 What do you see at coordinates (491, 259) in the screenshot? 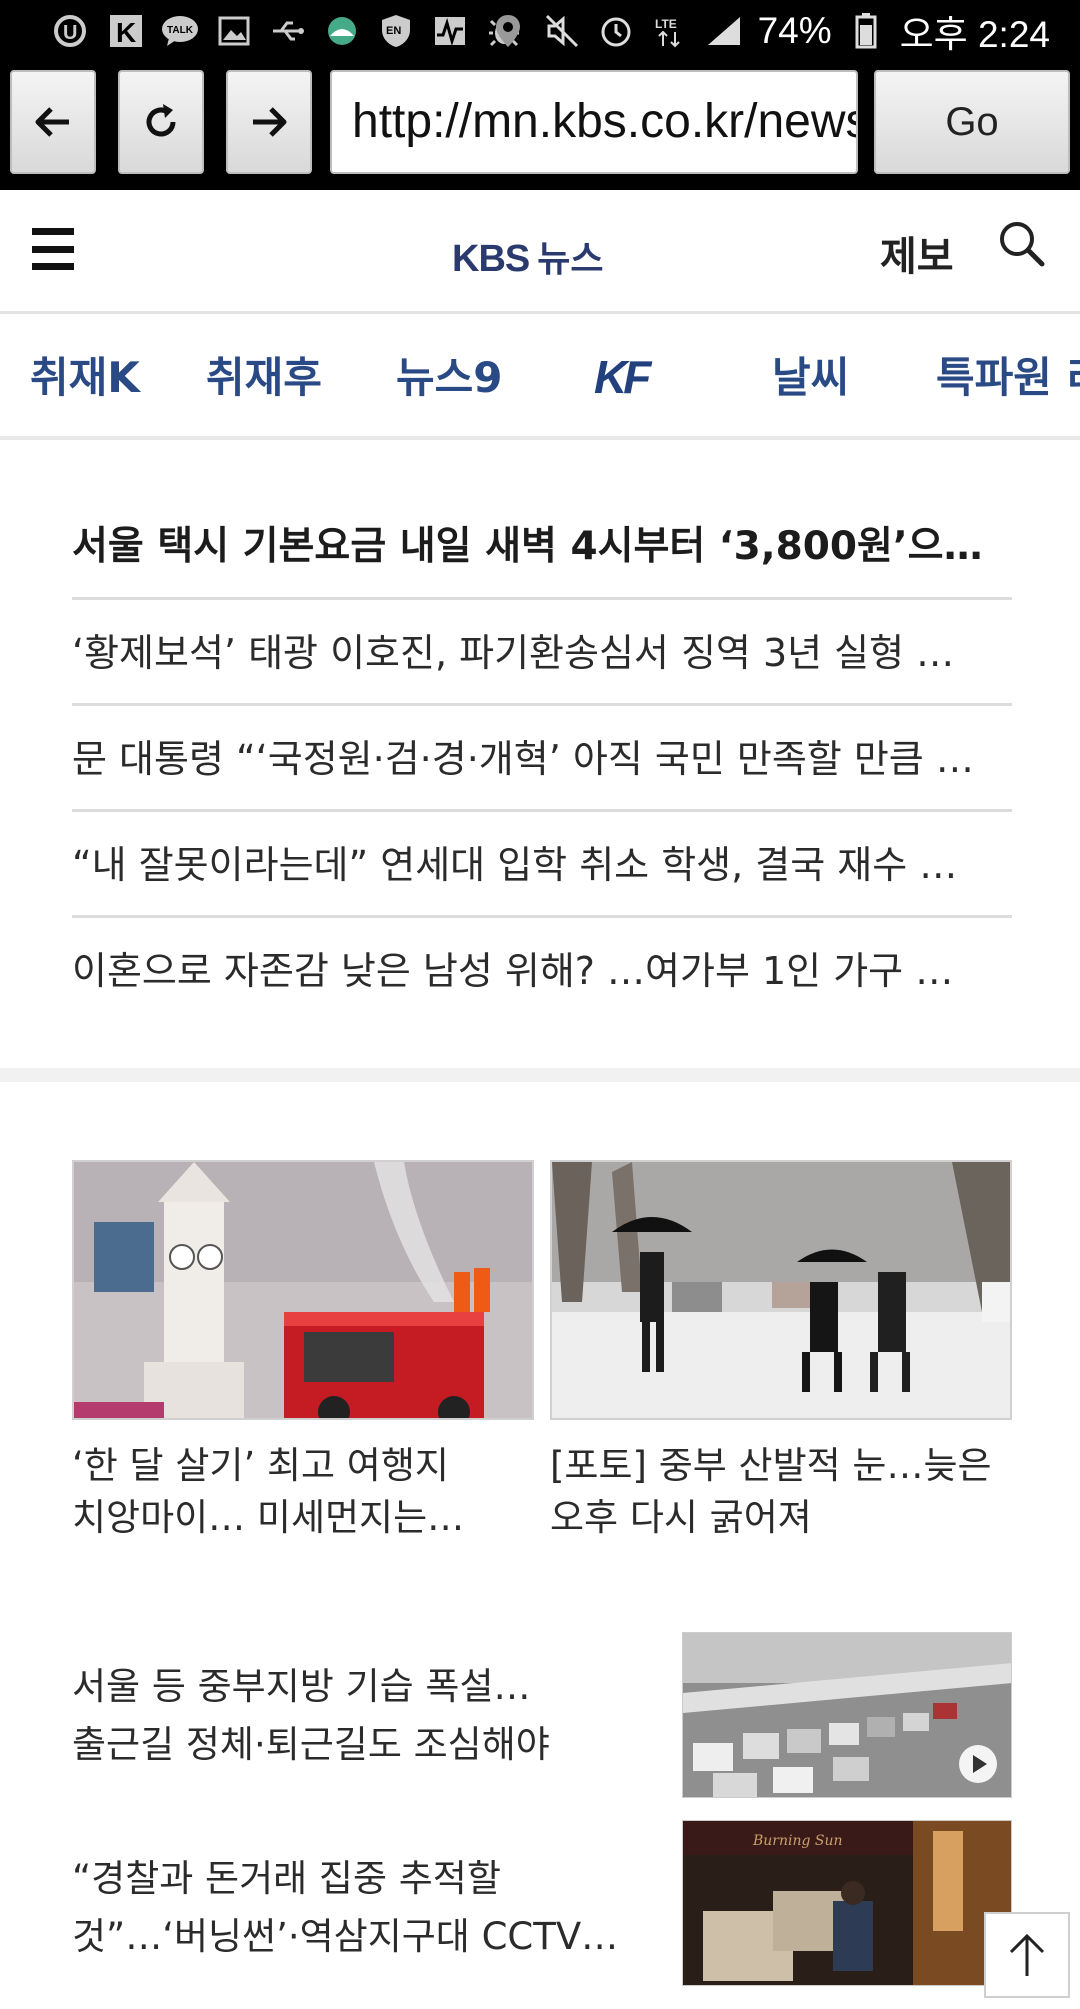
I see `logo-kbs: KBS` at bounding box center [491, 259].